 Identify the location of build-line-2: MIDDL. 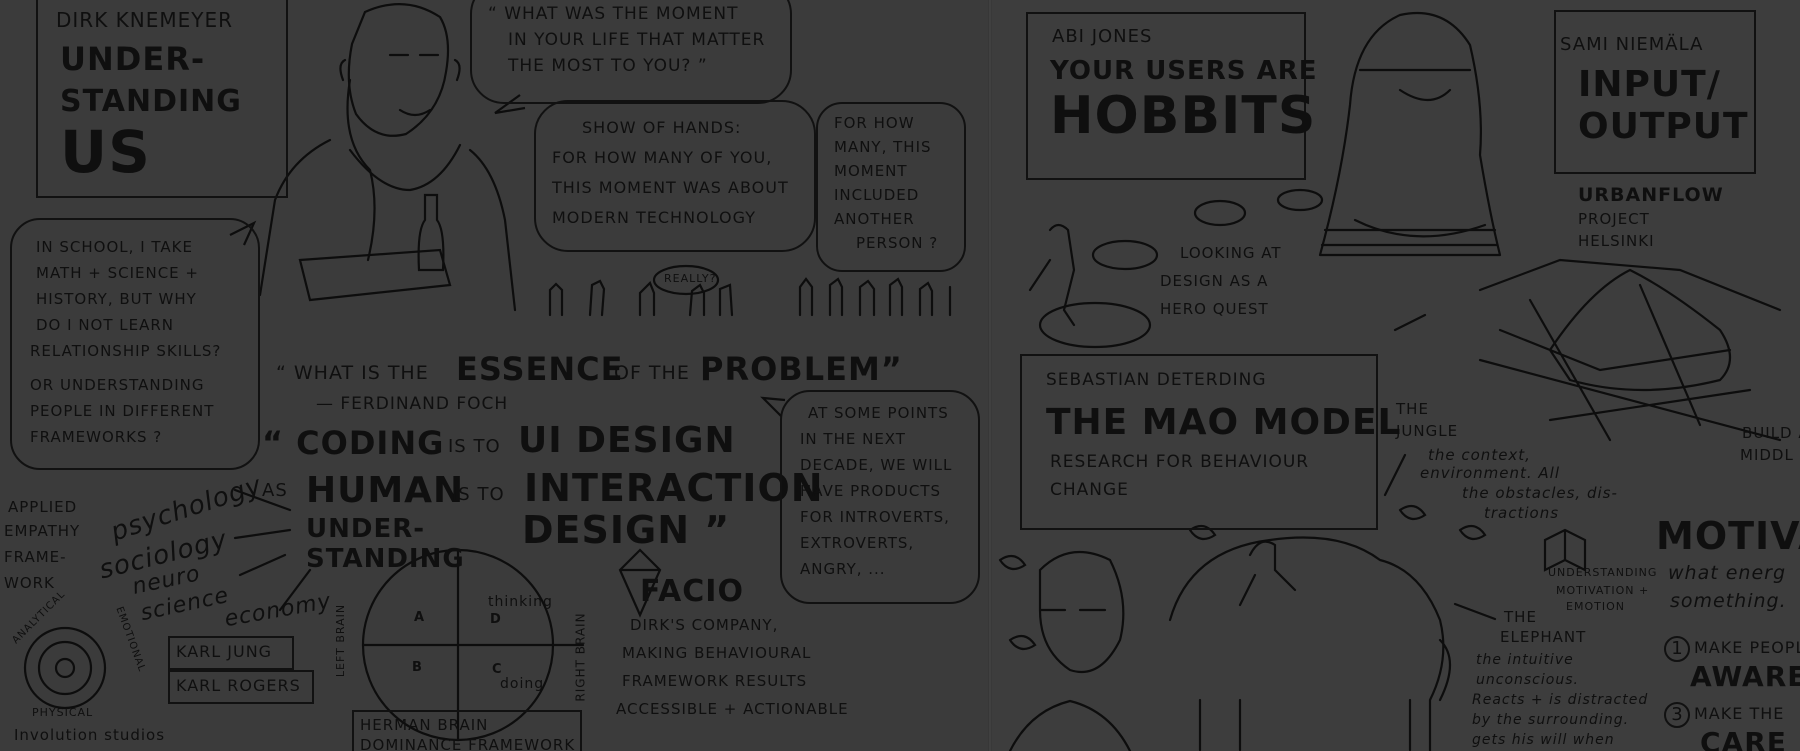
(1767, 455).